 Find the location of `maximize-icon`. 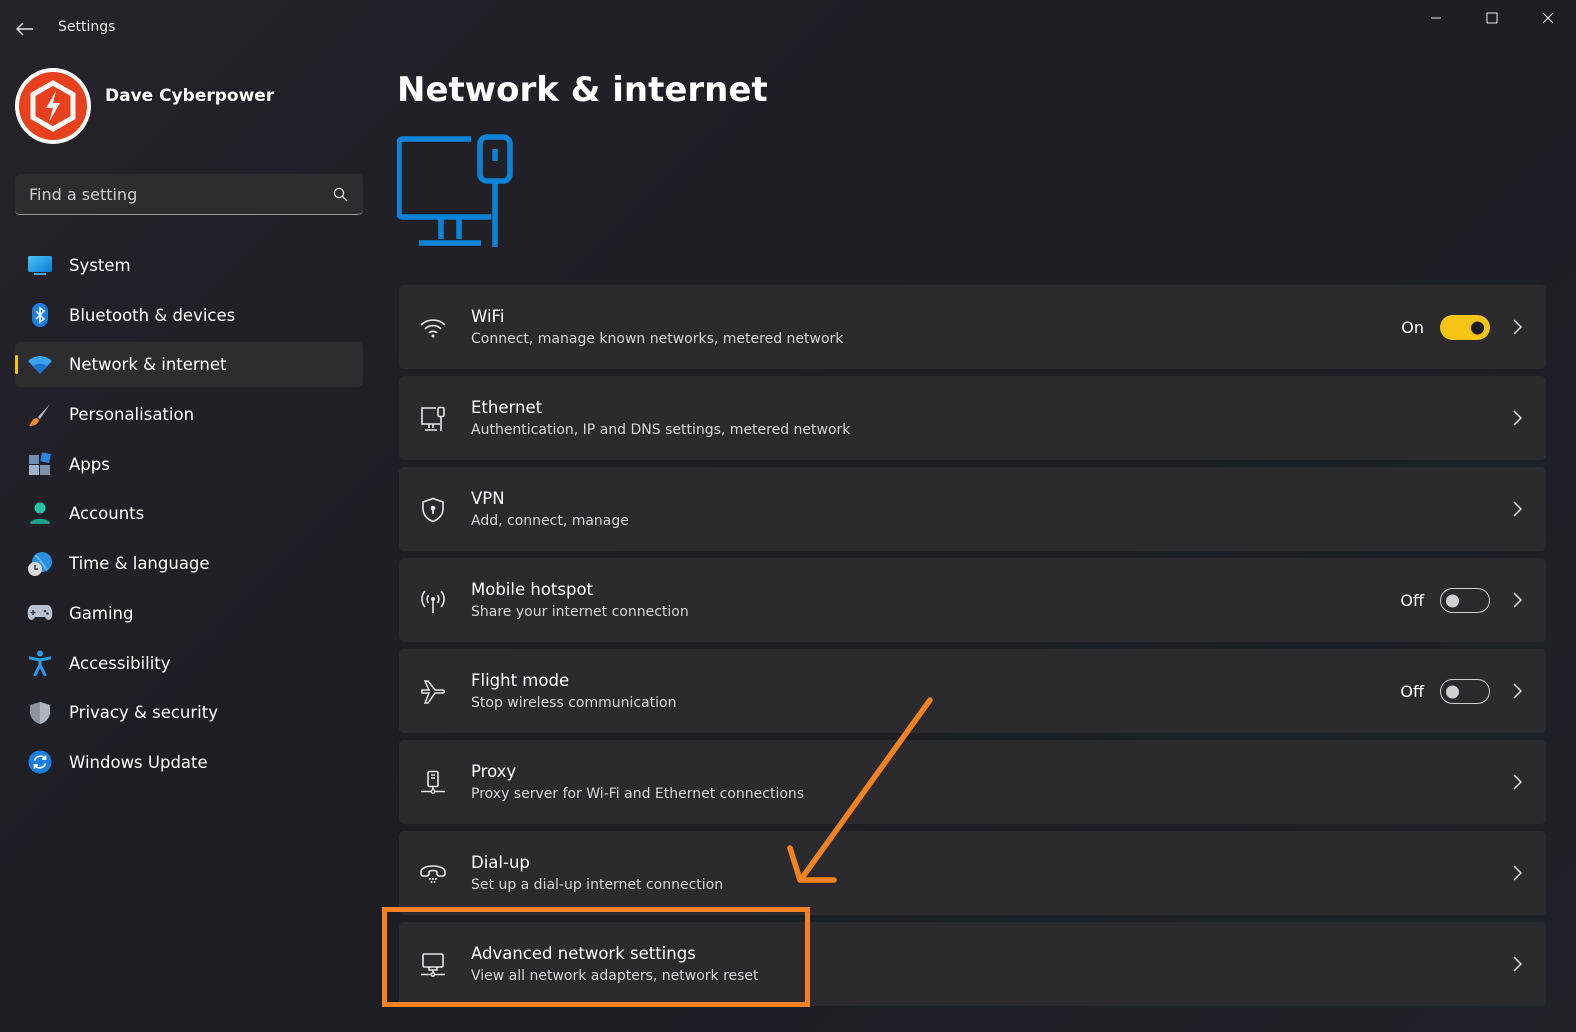

maximize-icon is located at coordinates (1492, 18).